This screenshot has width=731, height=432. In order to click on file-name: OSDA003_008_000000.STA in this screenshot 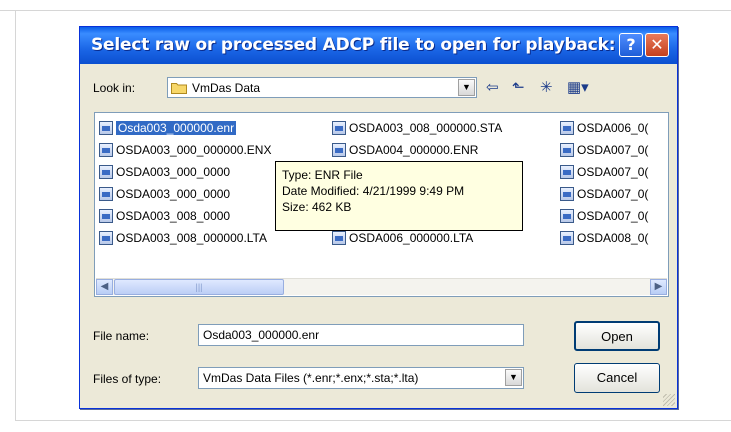, I will do `click(426, 128)`.